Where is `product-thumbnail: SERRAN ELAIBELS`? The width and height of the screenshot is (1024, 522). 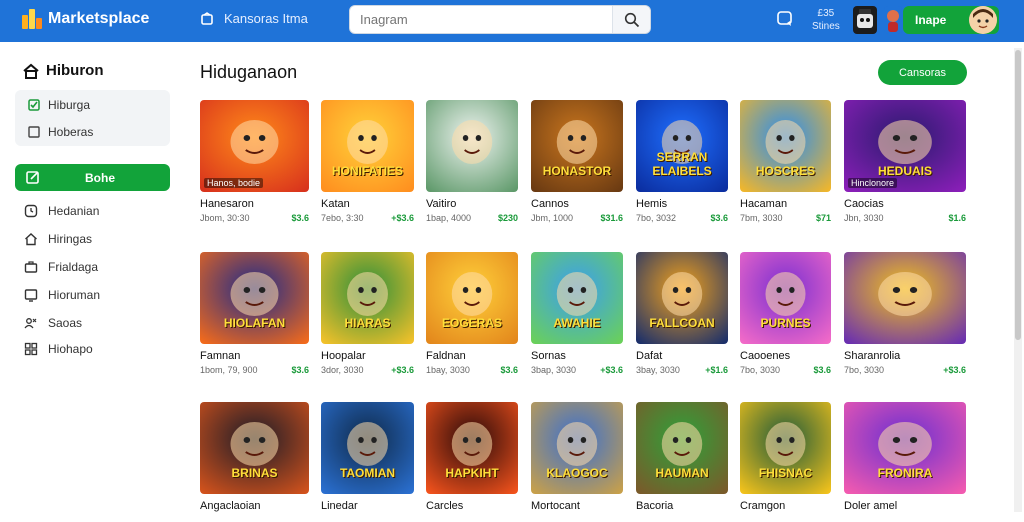 product-thumbnail: SERRAN ELAIBELS is located at coordinates (682, 146).